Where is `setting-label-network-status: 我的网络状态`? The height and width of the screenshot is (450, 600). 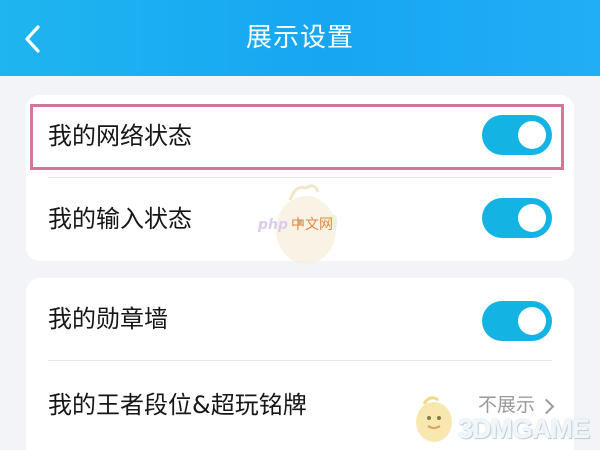 setting-label-network-status: 我的网络状态 is located at coordinates (120, 136).